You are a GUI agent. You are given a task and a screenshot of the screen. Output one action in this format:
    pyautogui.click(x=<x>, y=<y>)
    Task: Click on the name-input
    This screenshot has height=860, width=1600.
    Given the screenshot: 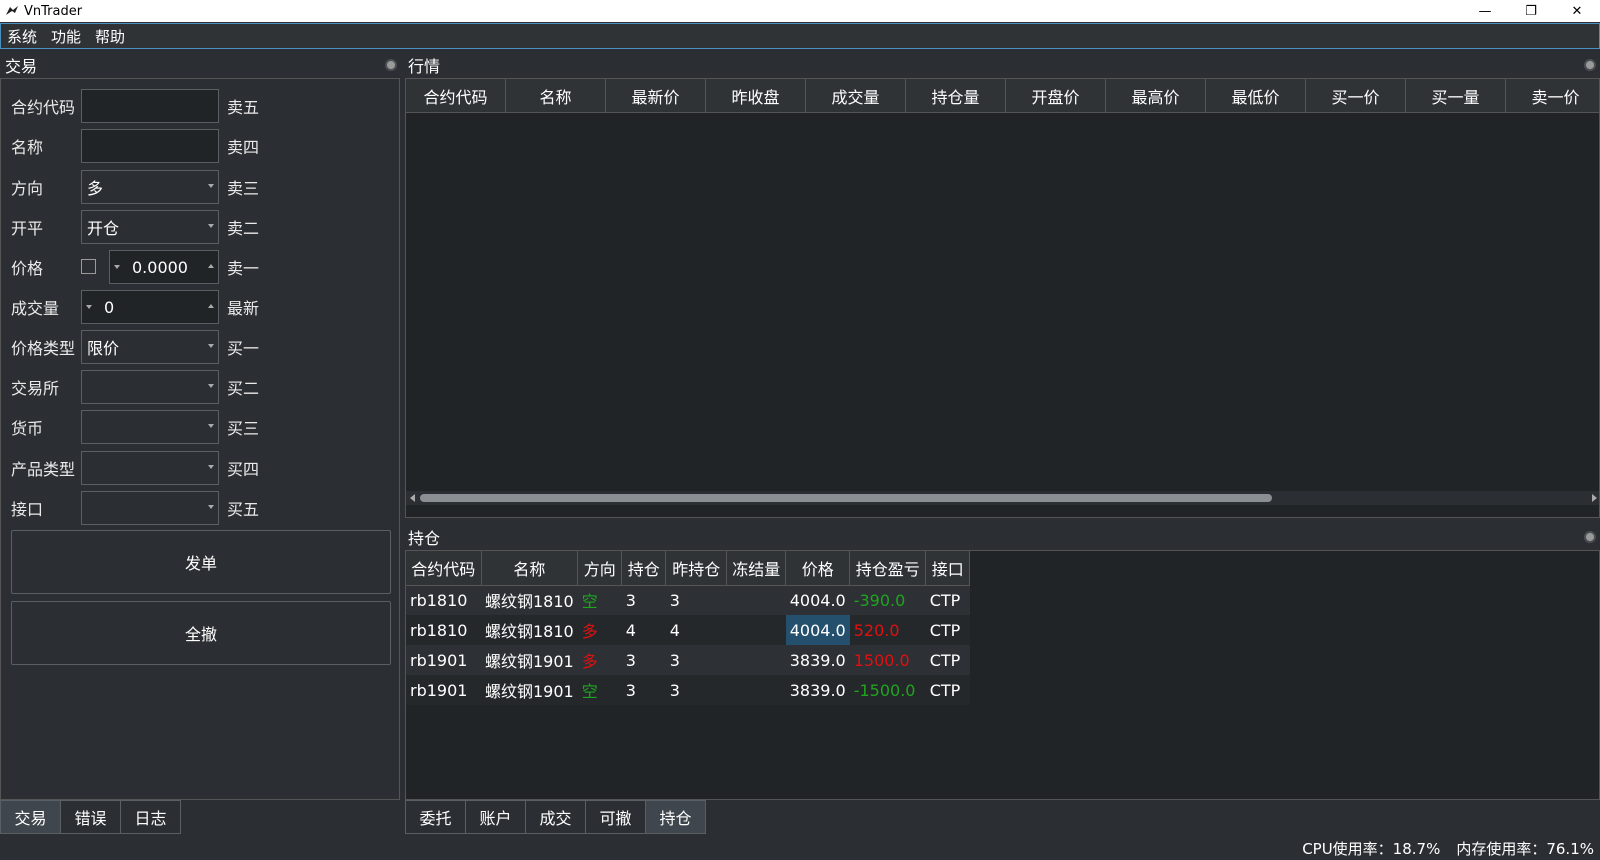 What is the action you would take?
    pyautogui.click(x=150, y=146)
    